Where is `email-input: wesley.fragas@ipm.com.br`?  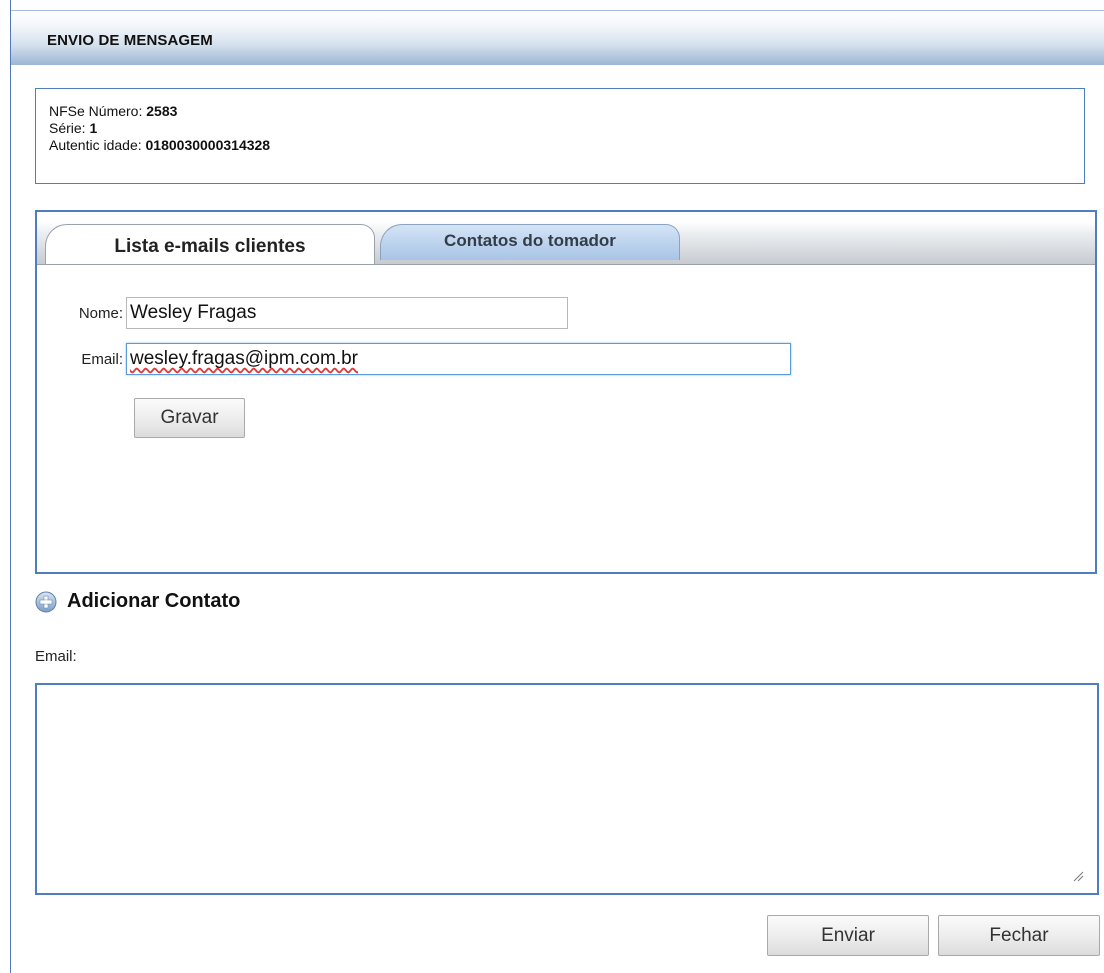
email-input: wesley.fragas@ipm.com.br is located at coordinates (458, 359).